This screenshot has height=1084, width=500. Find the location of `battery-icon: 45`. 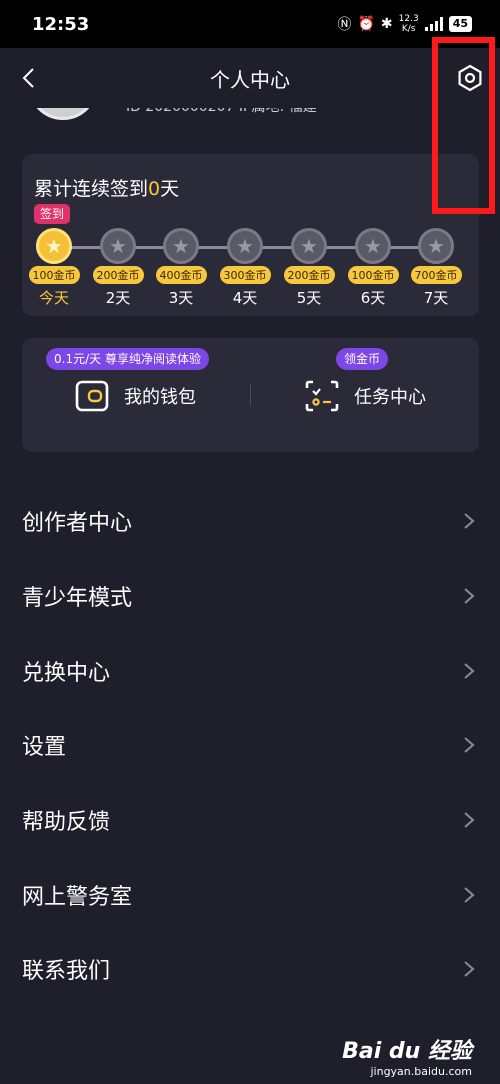

battery-icon: 45 is located at coordinates (460, 24).